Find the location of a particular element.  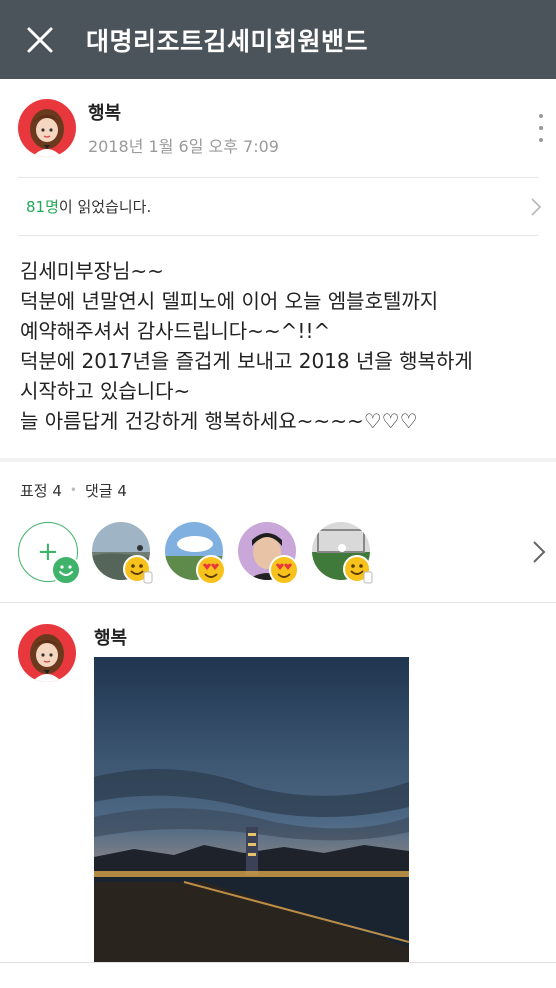

reactions-row: + is located at coordinates (278, 554).